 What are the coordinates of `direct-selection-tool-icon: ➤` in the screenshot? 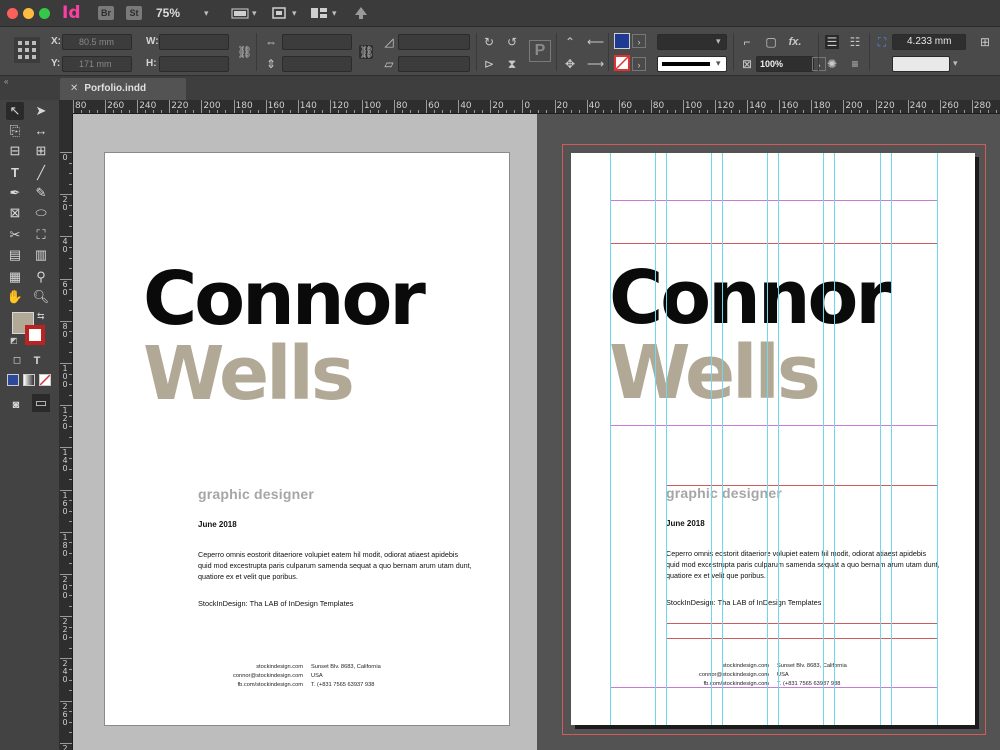 It's located at (41, 111).